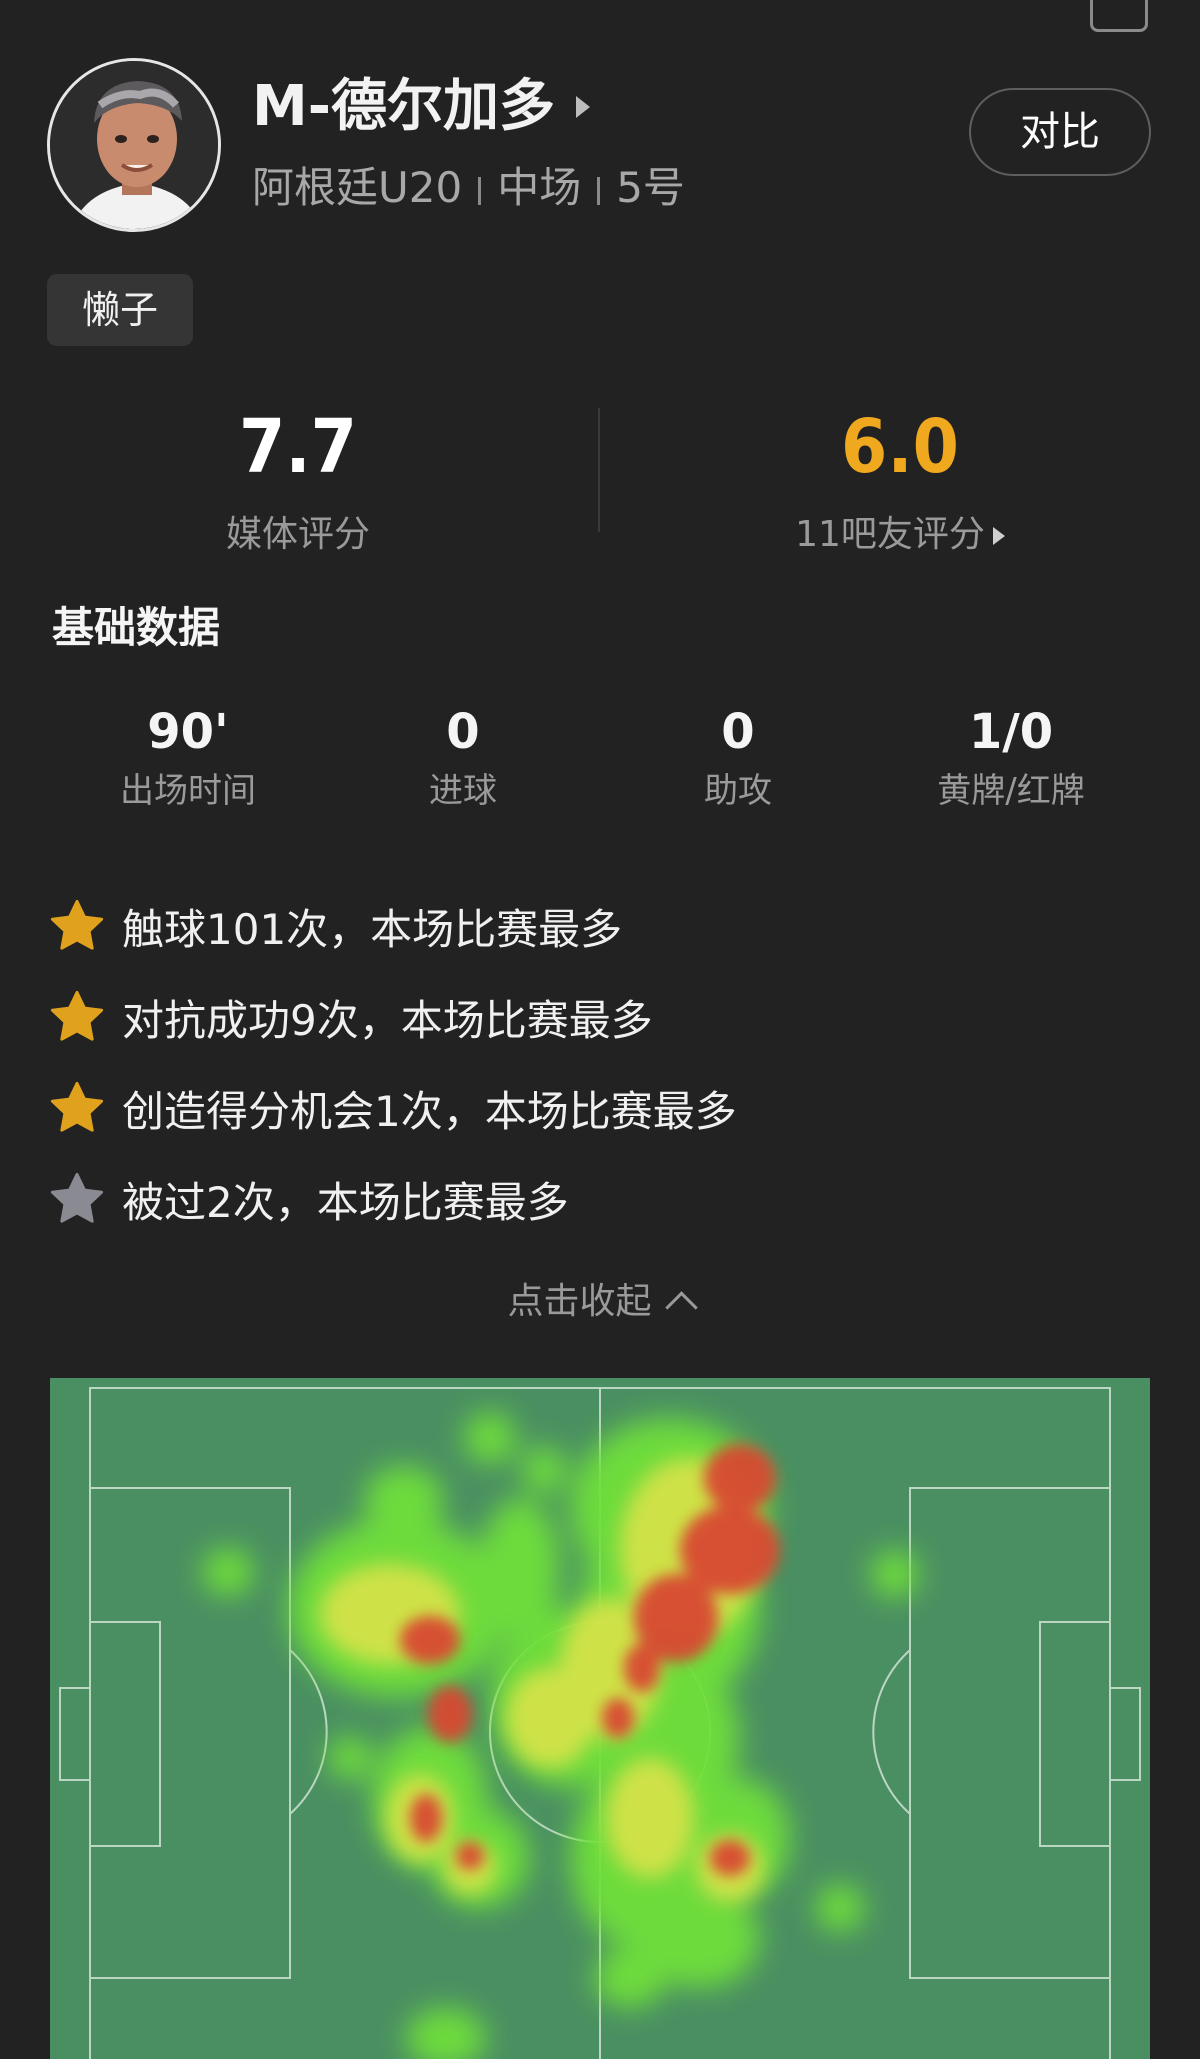  I want to click on media-rating: 7.7 媒体评分, so click(298, 481).